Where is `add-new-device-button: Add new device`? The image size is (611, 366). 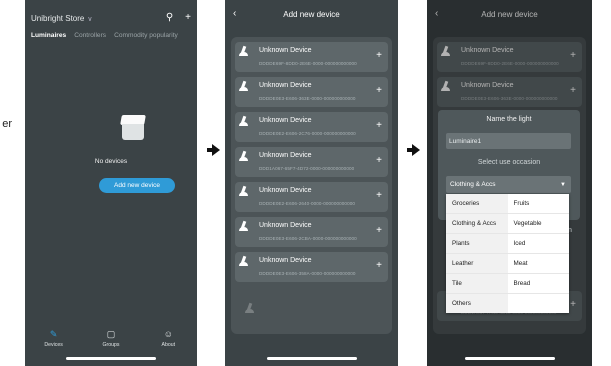
add-new-device-button: Add new device is located at coordinates (137, 185).